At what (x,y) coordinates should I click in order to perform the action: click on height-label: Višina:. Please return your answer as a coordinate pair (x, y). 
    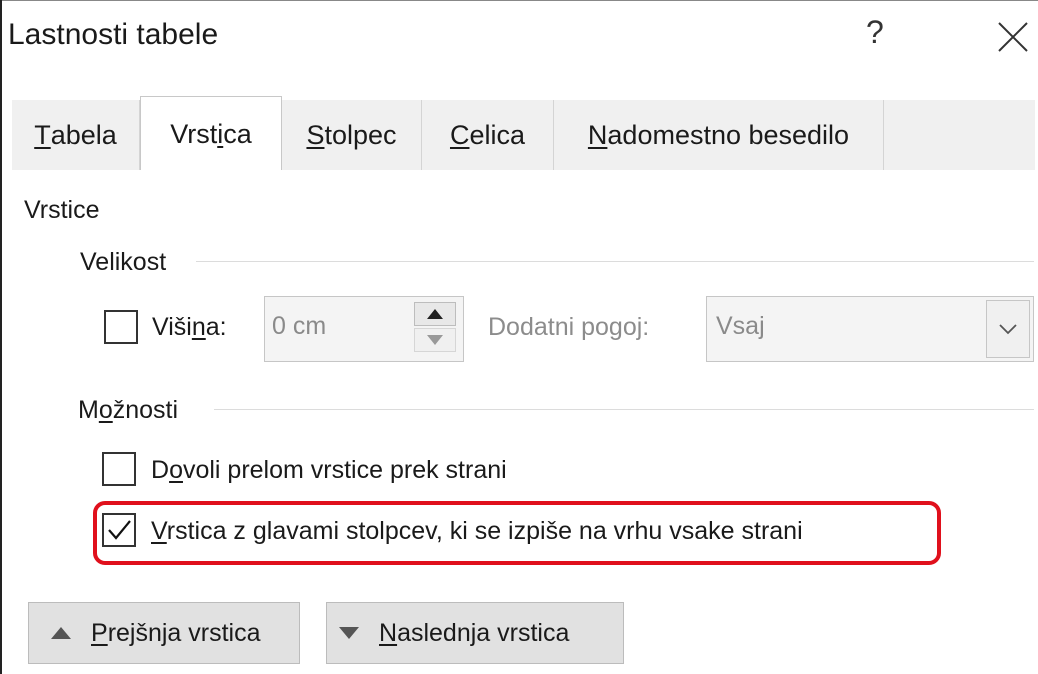
    Looking at the image, I should click on (189, 327).